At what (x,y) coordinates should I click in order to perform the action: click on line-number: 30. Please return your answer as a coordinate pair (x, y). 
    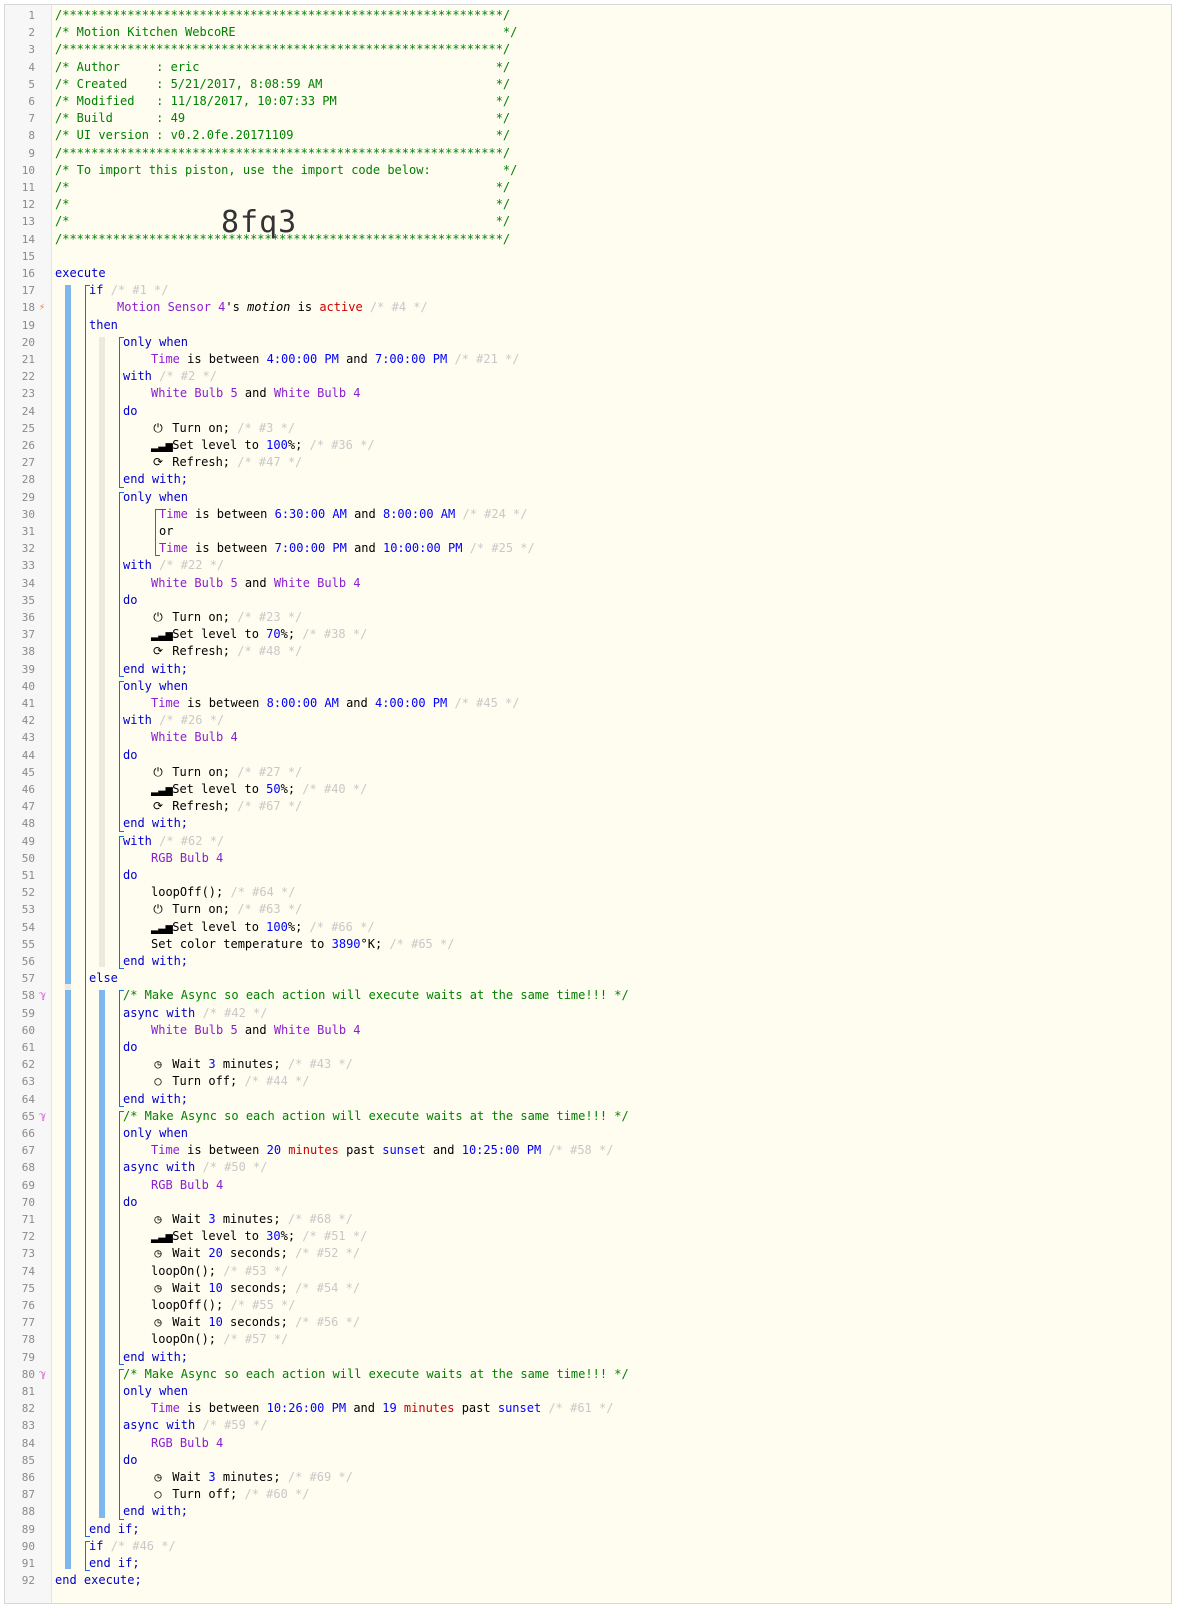
    Looking at the image, I should click on (28, 514).